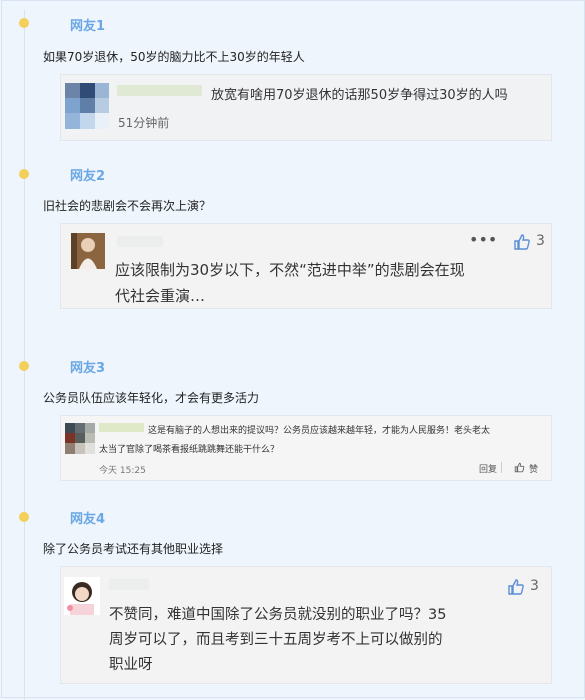 This screenshot has height=700, width=585. I want to click on timeline-line, so click(24, 355).